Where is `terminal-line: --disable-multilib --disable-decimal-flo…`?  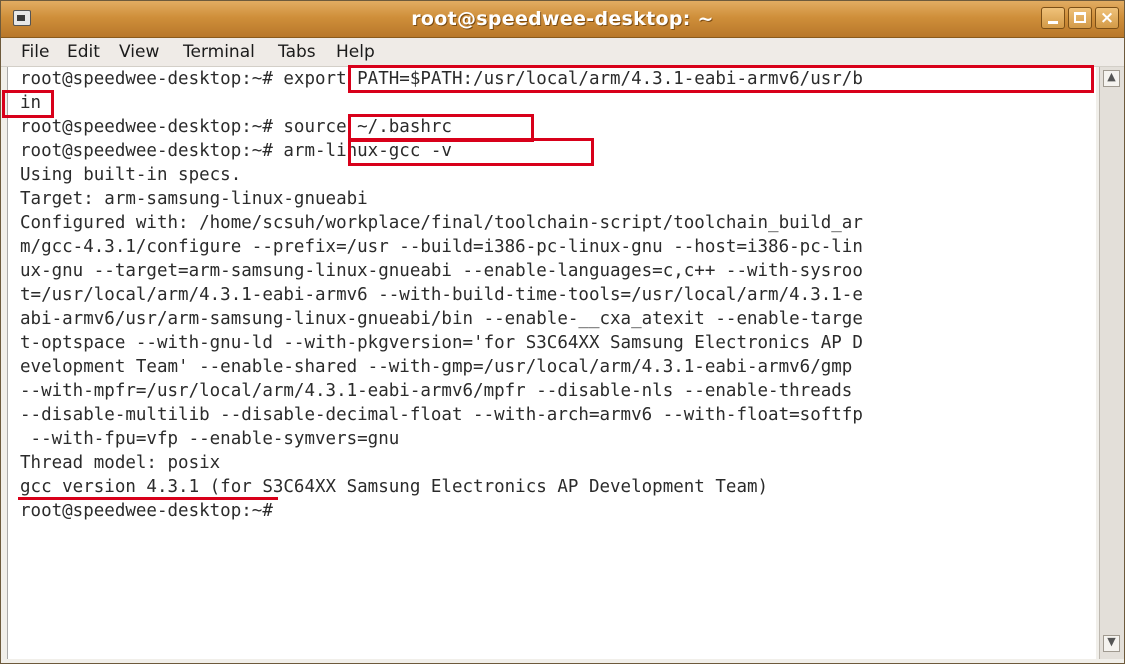
terminal-line: --disable-multilib --disable-decimal-flo… is located at coordinates (441, 415).